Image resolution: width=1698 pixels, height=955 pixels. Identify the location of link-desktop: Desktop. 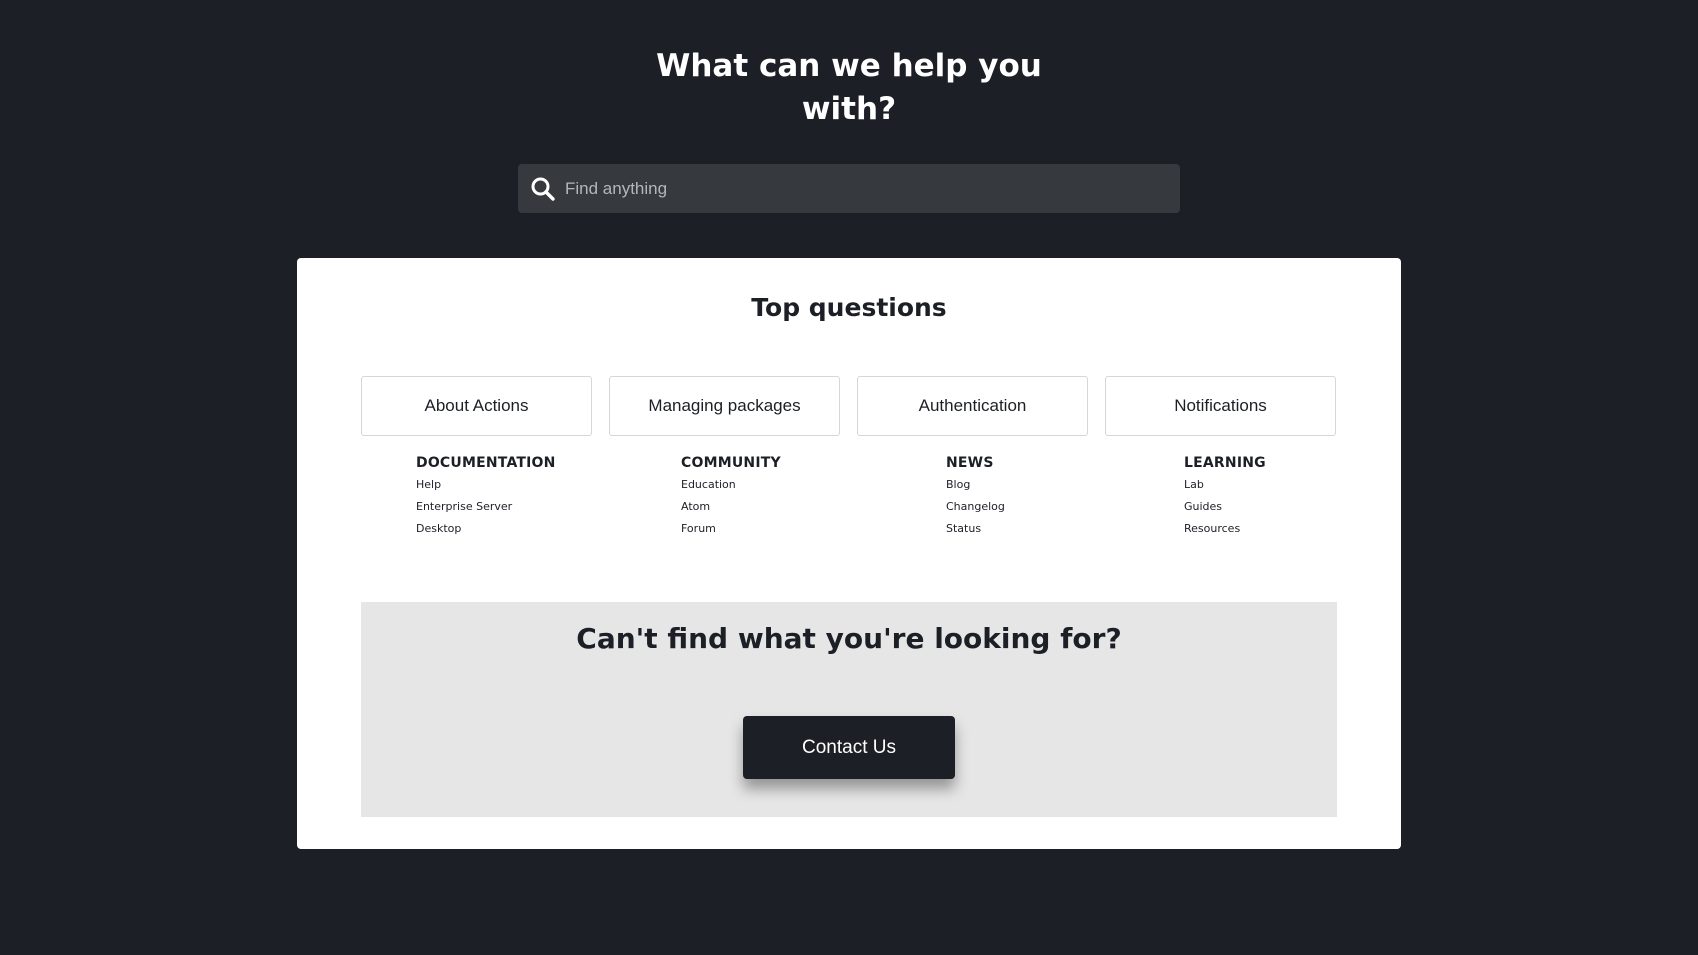
(486, 529).